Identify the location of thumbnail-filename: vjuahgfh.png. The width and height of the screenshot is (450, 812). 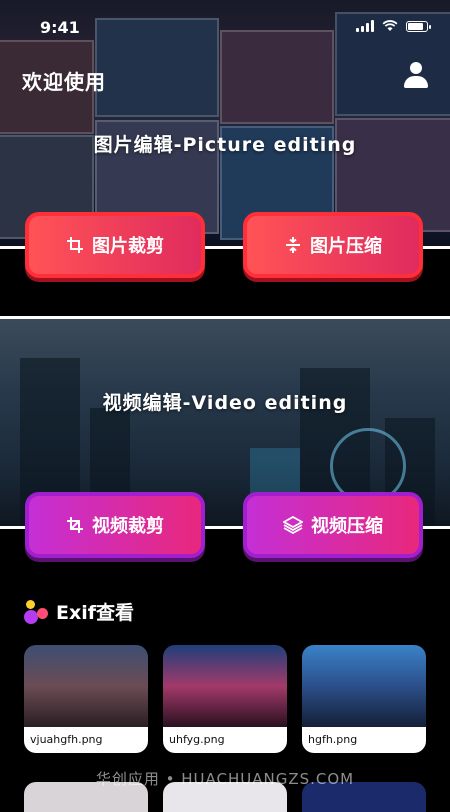
(86, 740).